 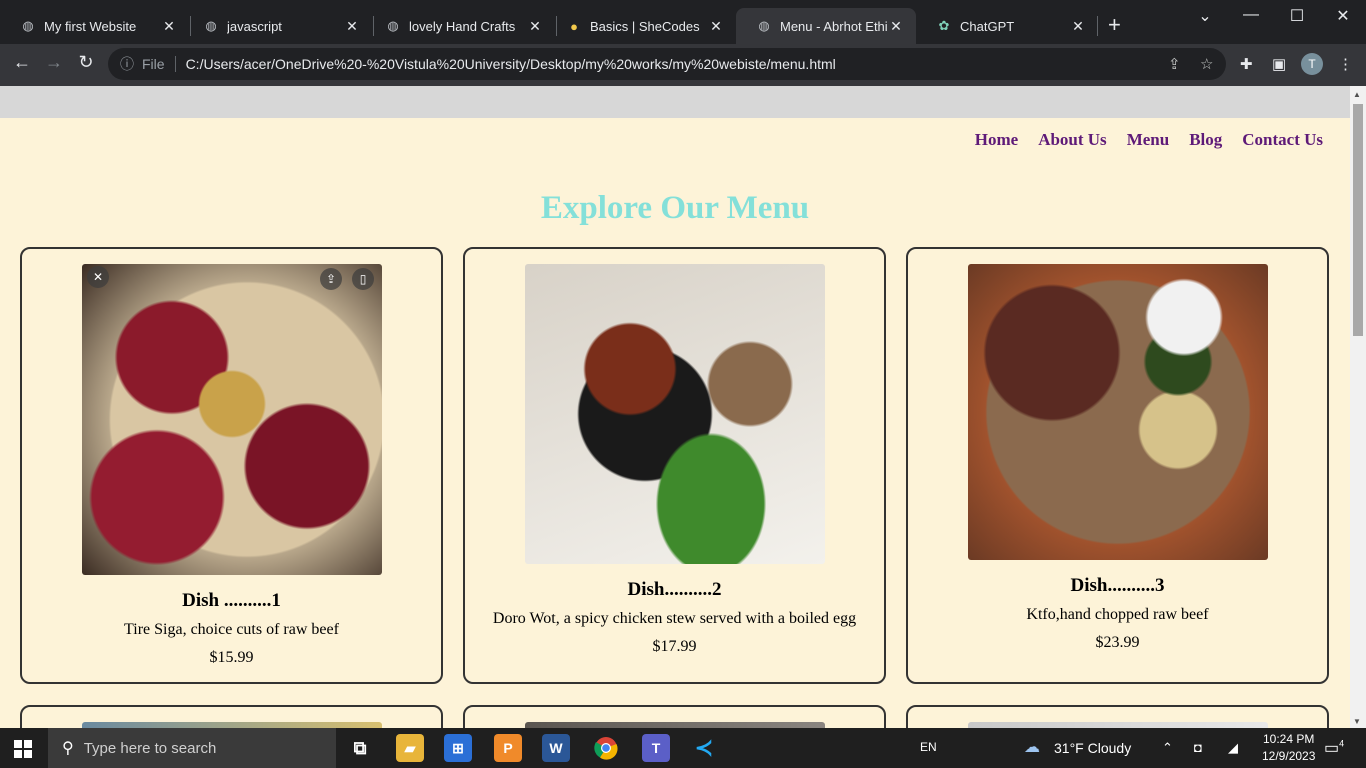 I want to click on microsoft-store-icon: ⊞, so click(x=458, y=748).